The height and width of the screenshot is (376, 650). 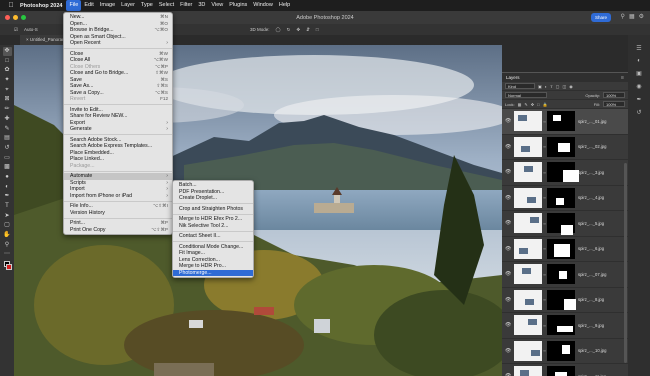 I want to click on quick-select-tool-icon: ✦, so click(x=7, y=80).